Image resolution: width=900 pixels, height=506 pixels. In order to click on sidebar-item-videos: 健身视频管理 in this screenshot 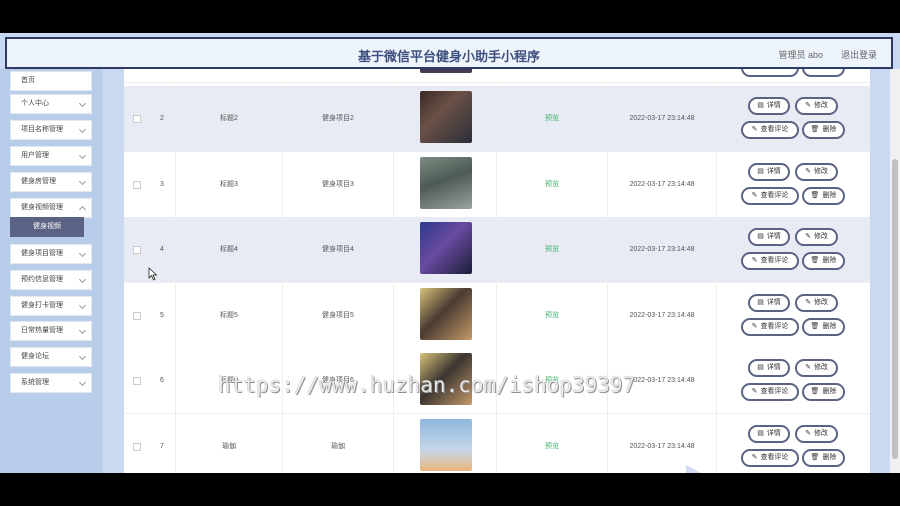, I will do `click(51, 208)`.